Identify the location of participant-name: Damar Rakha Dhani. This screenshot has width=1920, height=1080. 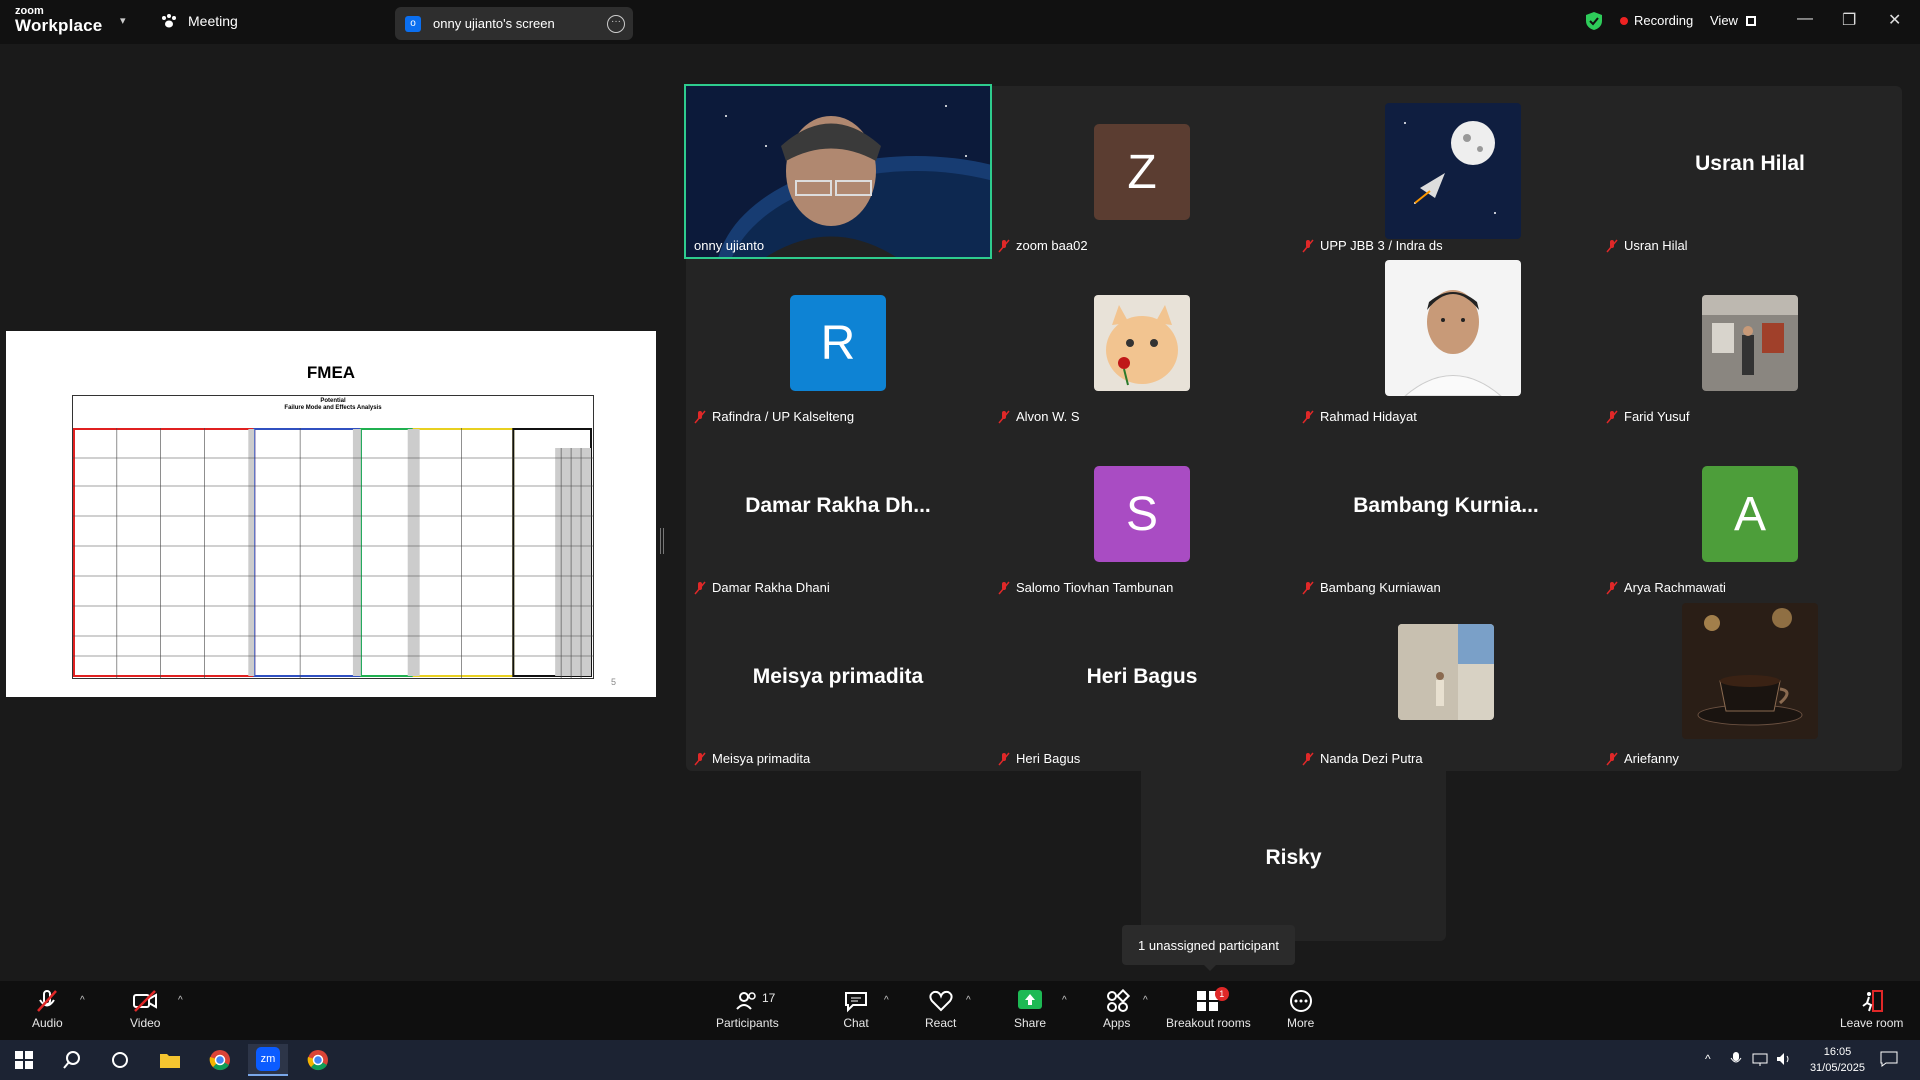
(762, 587).